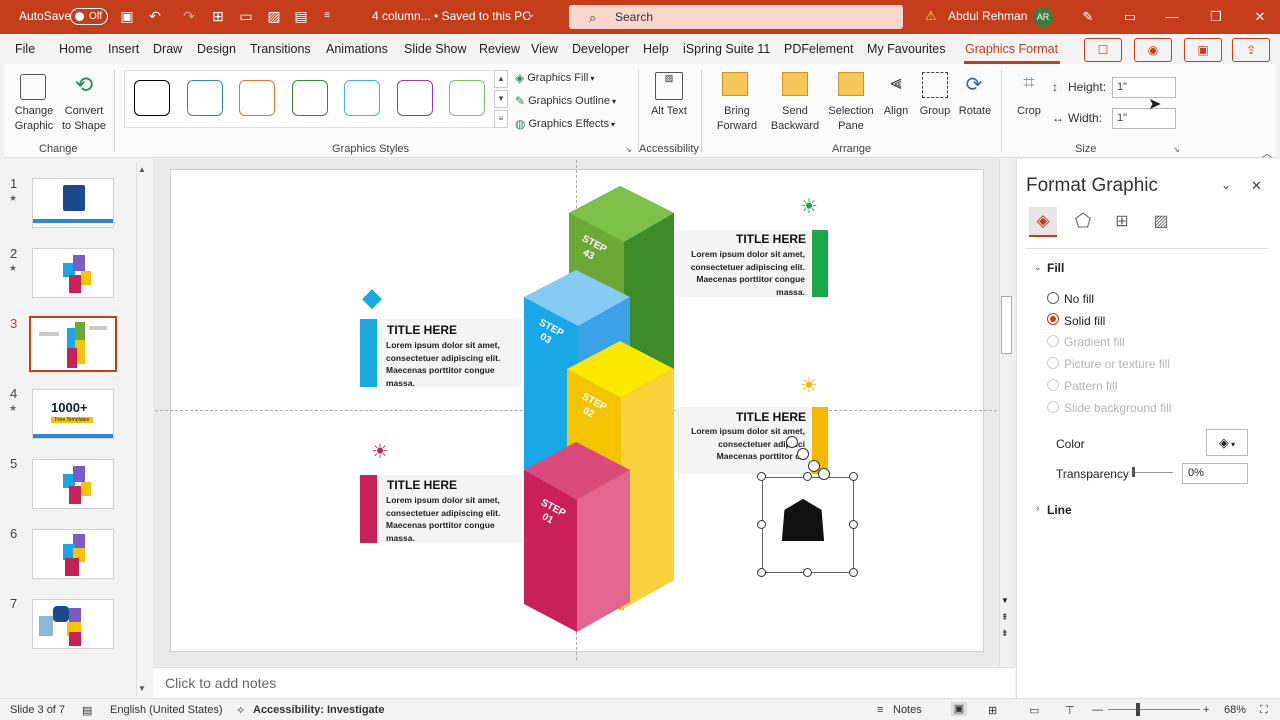  Describe the element at coordinates (501, 79) in the screenshot. I see `gallery-scroll-up: ▲` at that location.